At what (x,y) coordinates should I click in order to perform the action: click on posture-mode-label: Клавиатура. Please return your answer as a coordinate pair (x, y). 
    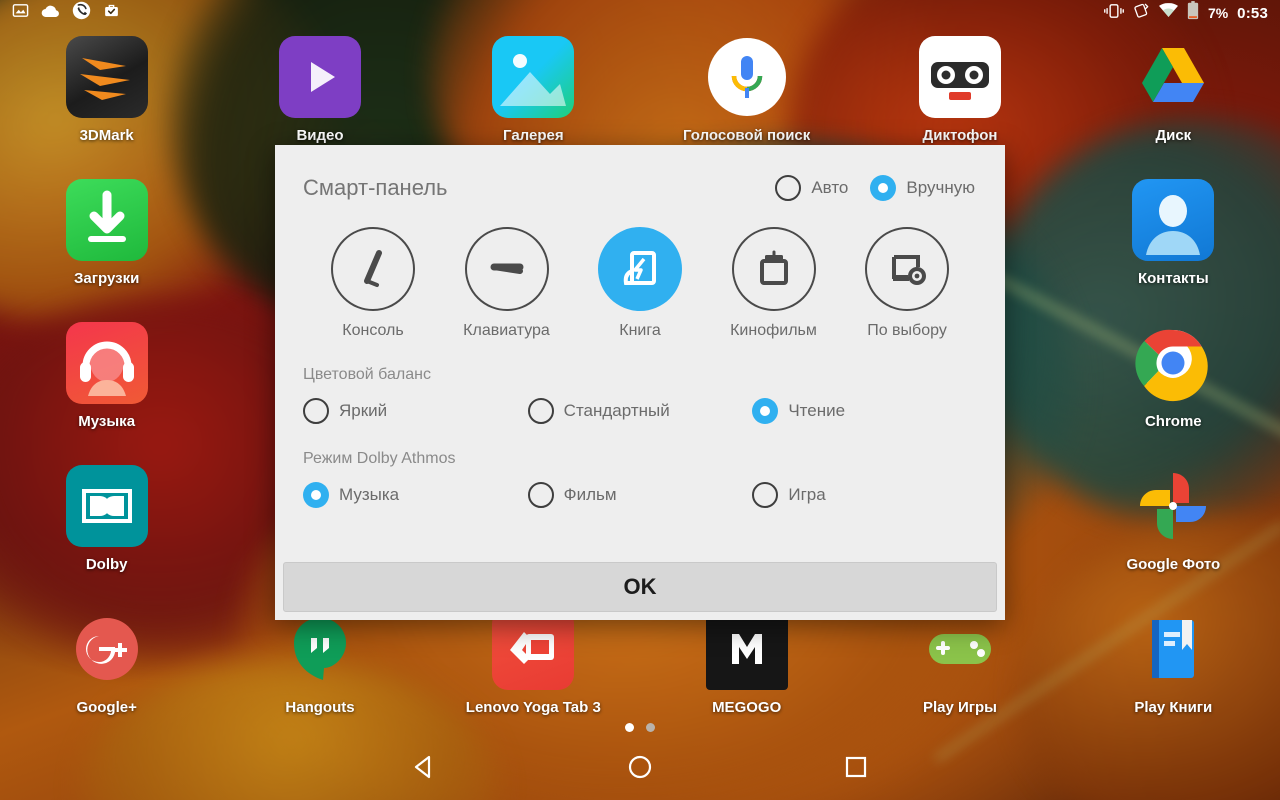
    Looking at the image, I should click on (506, 330).